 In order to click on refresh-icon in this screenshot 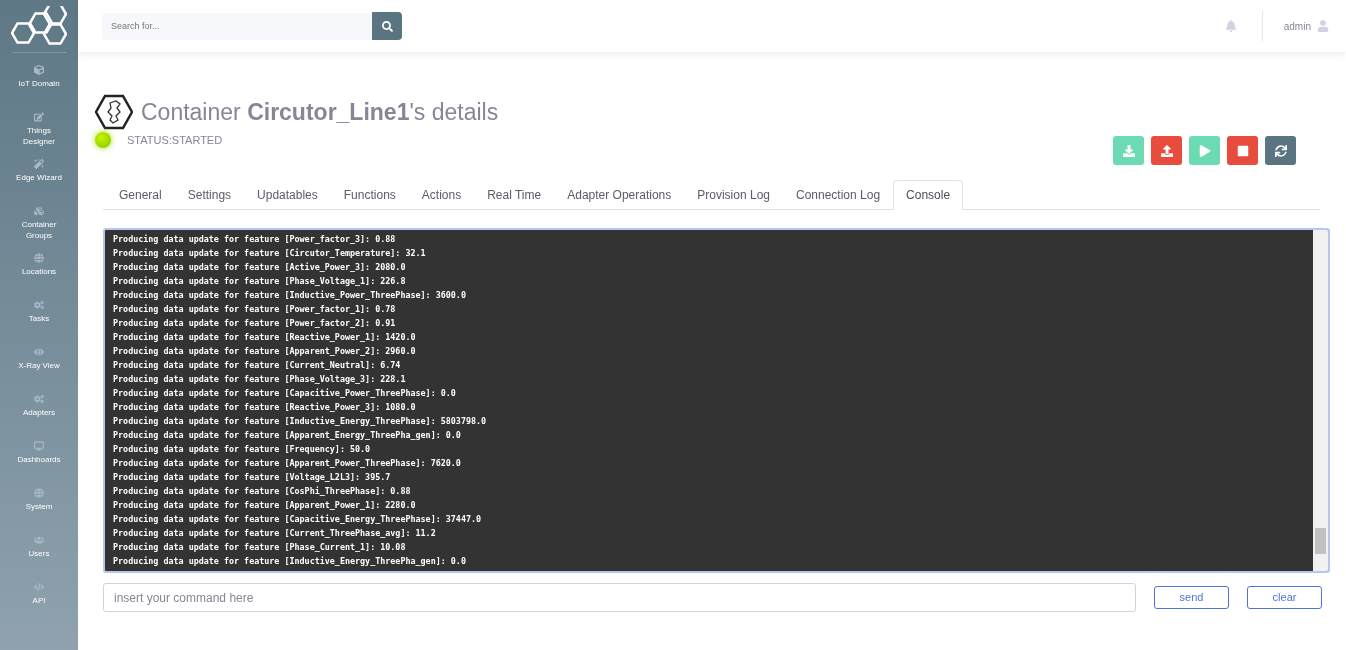, I will do `click(1280, 150)`.